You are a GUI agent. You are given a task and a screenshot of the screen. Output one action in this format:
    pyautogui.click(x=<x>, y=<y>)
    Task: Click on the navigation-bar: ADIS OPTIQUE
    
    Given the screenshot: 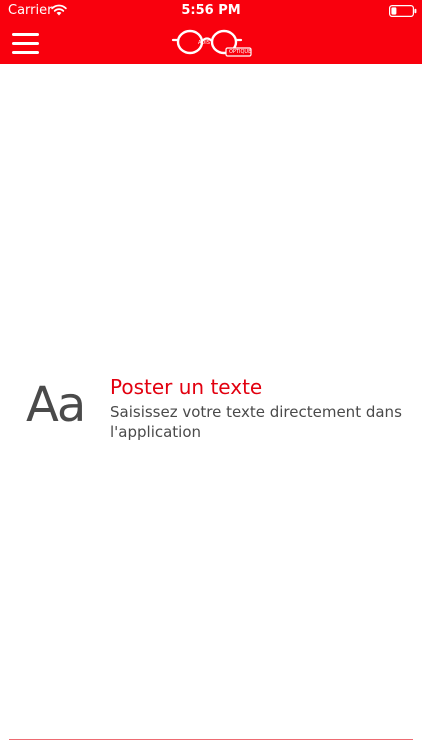 What is the action you would take?
    pyautogui.click(x=211, y=43)
    